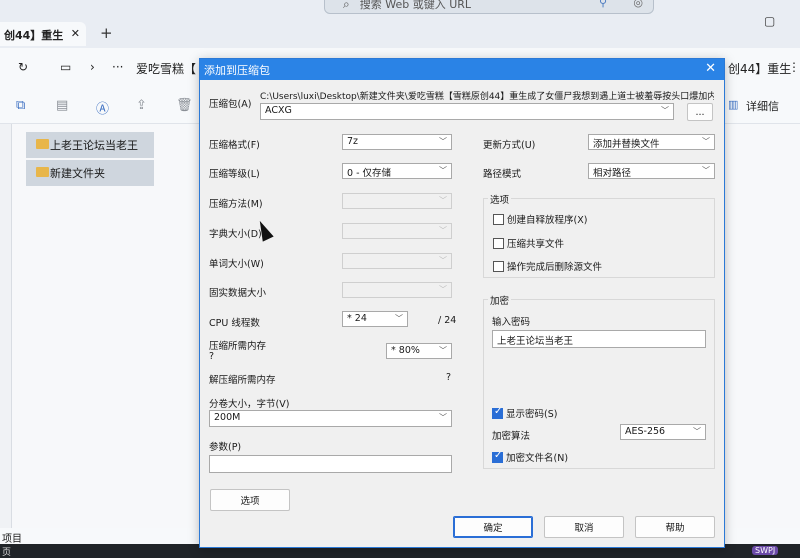 Image resolution: width=800 pixels, height=558 pixels. I want to click on enc-method-label: 加密算法, so click(511, 436).